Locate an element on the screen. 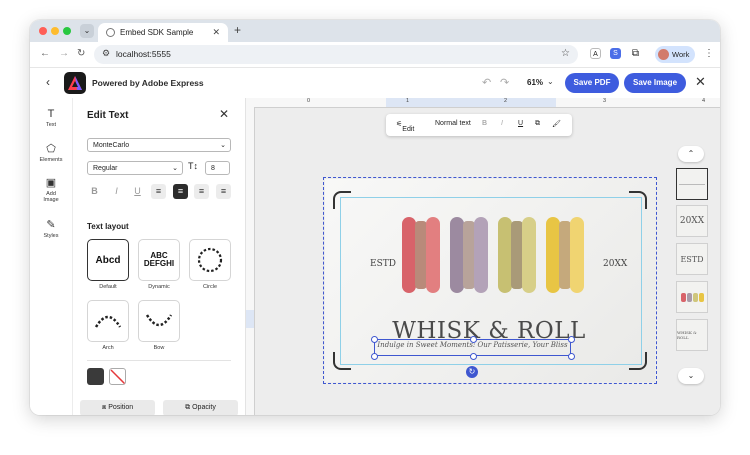 This screenshot has width=750, height=455. macaron-preview is located at coordinates (692, 297).